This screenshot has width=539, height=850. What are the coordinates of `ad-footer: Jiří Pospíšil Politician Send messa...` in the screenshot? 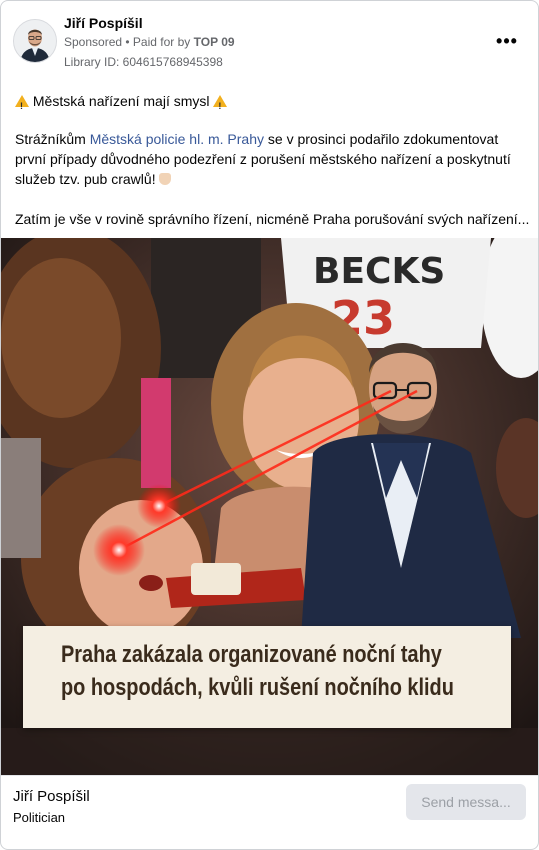 It's located at (269, 812).